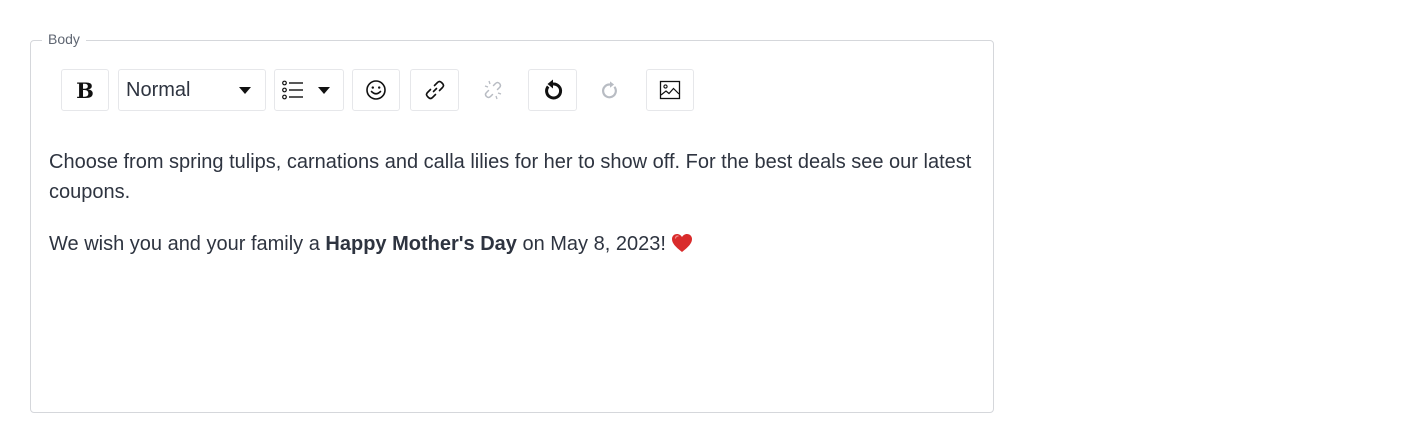 The width and height of the screenshot is (1426, 436). I want to click on emoji-button, so click(376, 90).